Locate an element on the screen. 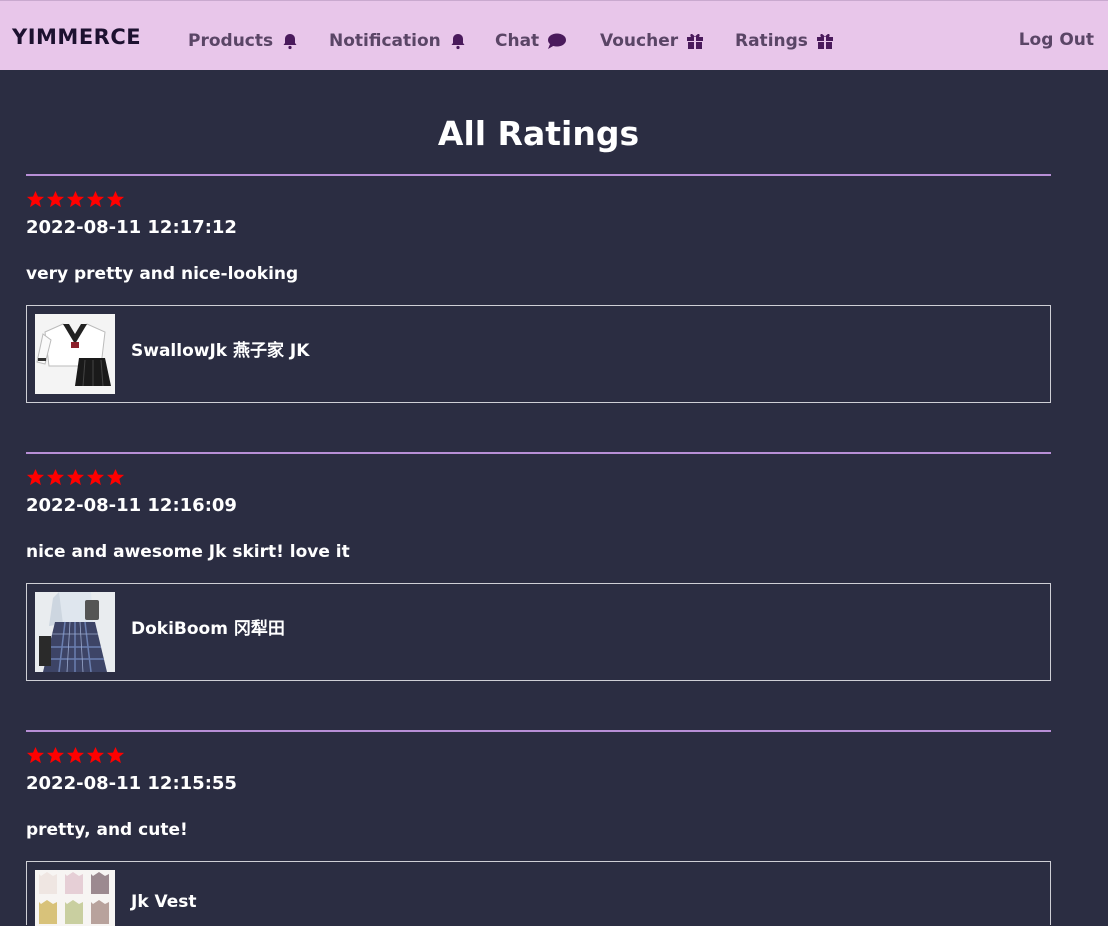 Image resolution: width=1108 pixels, height=926 pixels. rating-comment: pretty, and cute! is located at coordinates (107, 830).